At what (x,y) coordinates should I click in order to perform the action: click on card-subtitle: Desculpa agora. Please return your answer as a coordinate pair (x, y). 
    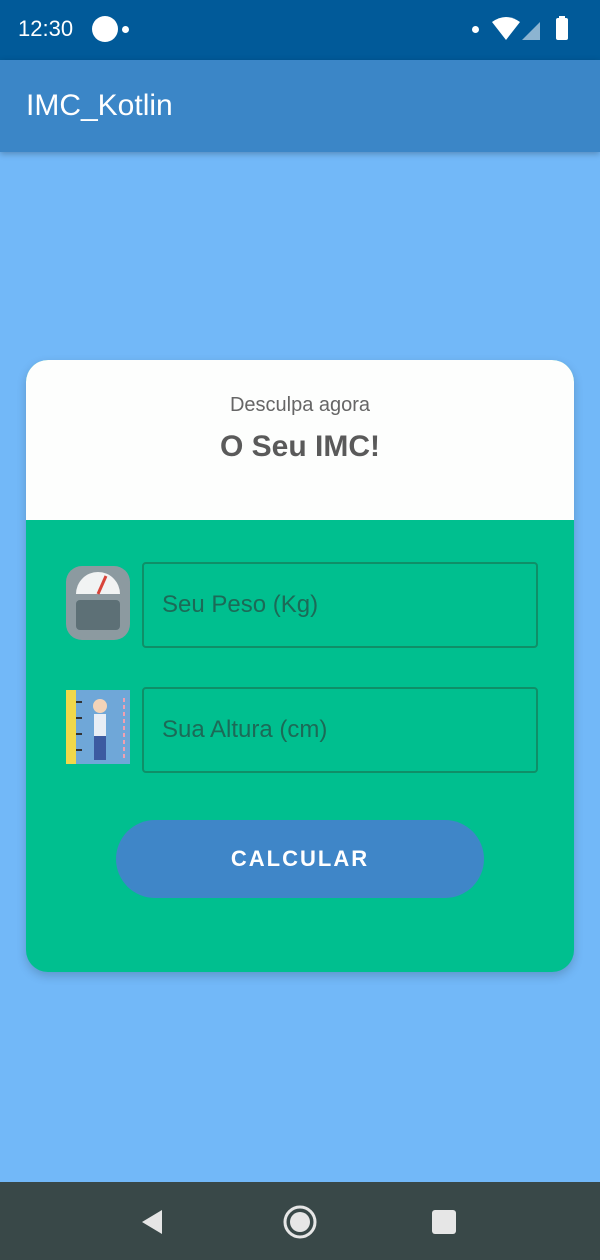
    Looking at the image, I should click on (300, 405).